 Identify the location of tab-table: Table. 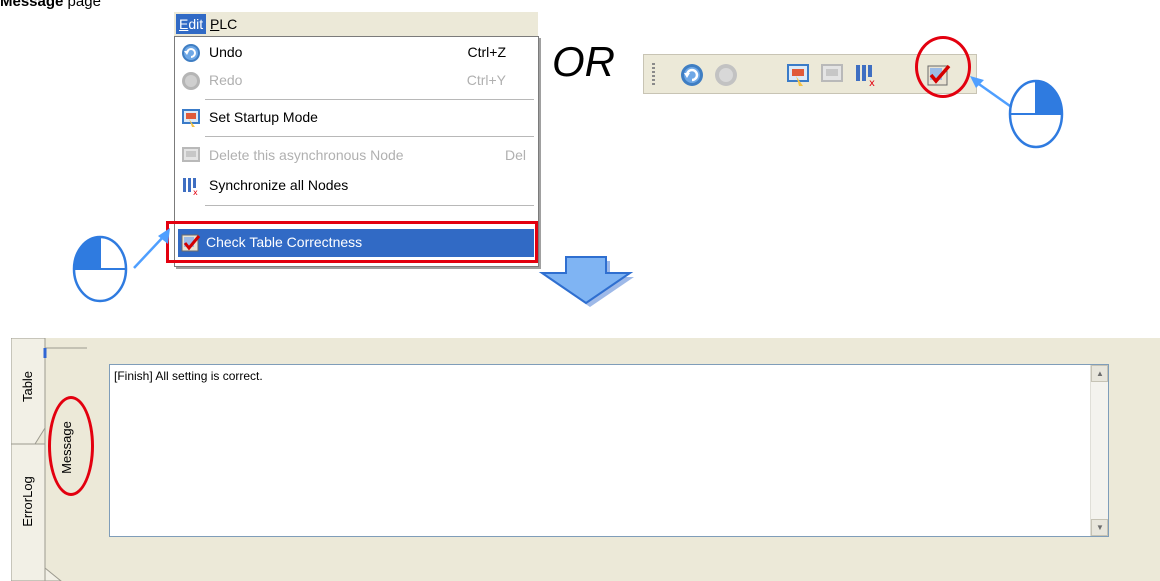
(31, 387).